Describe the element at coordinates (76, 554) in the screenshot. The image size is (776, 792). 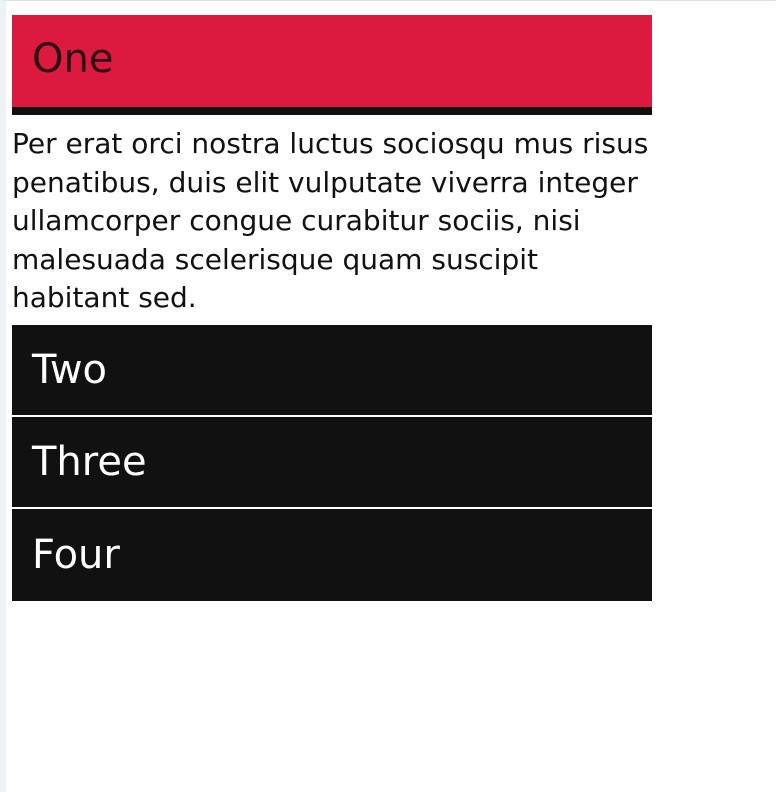
I see `accordion-title: Four` at that location.